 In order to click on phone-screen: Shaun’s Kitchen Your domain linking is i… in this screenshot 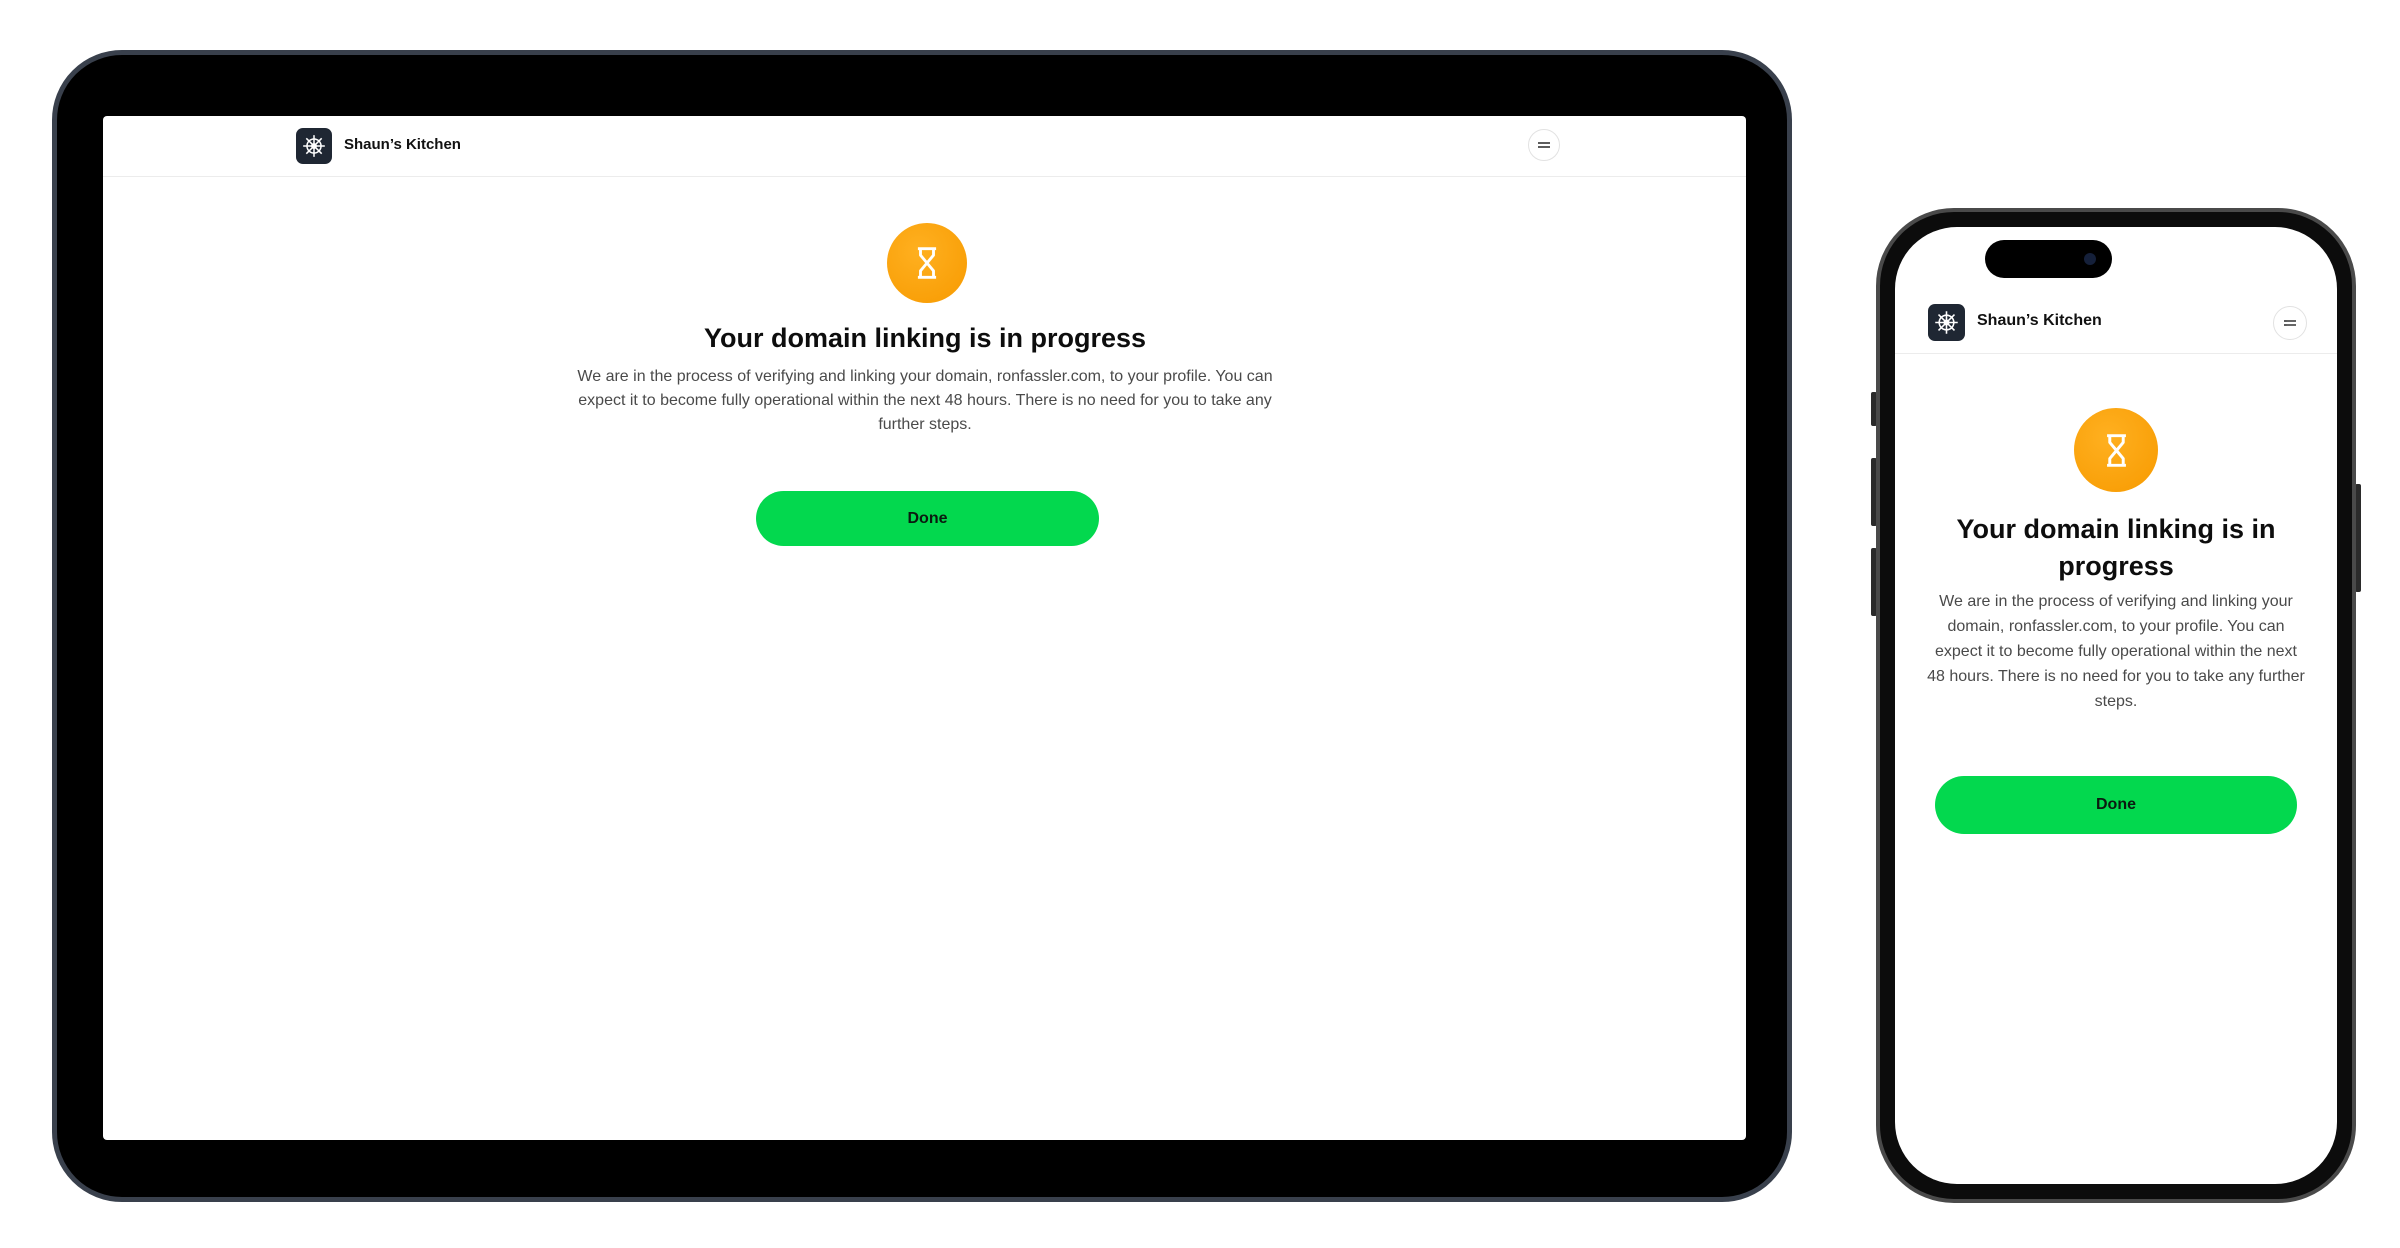, I will do `click(2116, 705)`.